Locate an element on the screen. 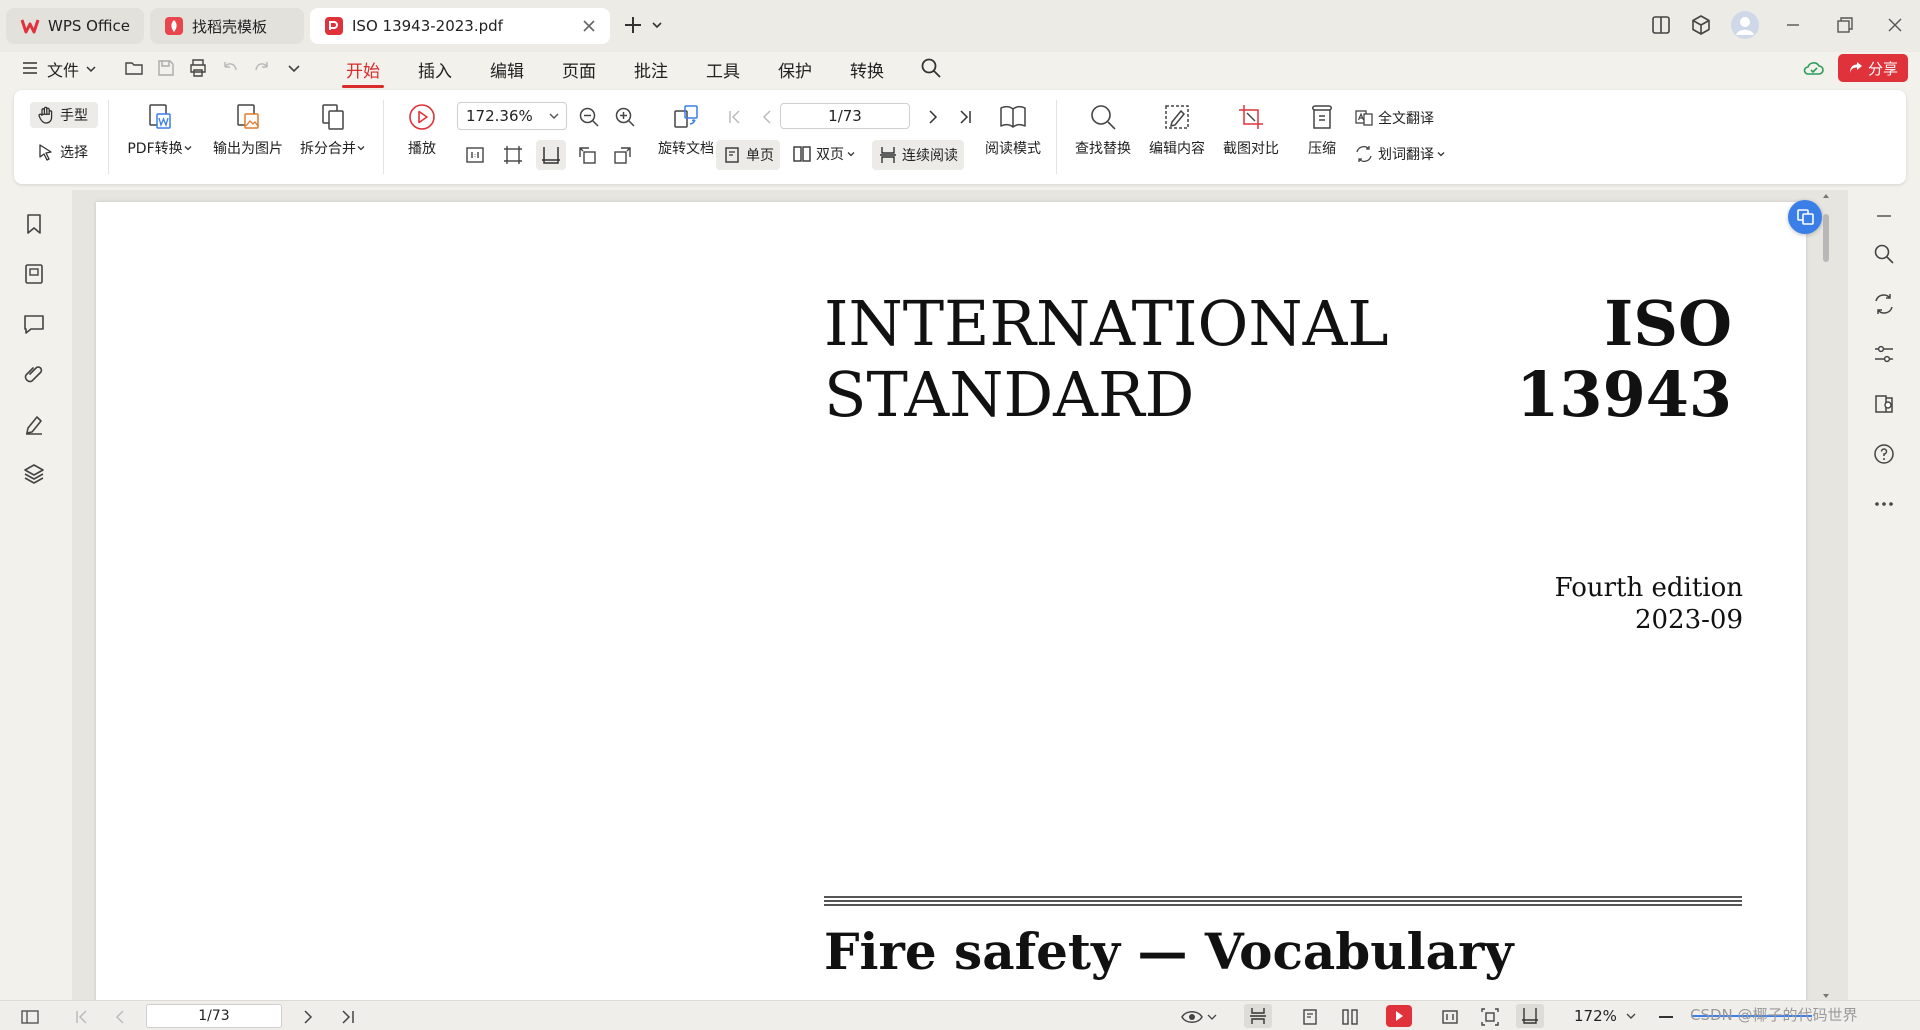 The width and height of the screenshot is (1920, 1030). status-prev-page-icon is located at coordinates (120, 1017).